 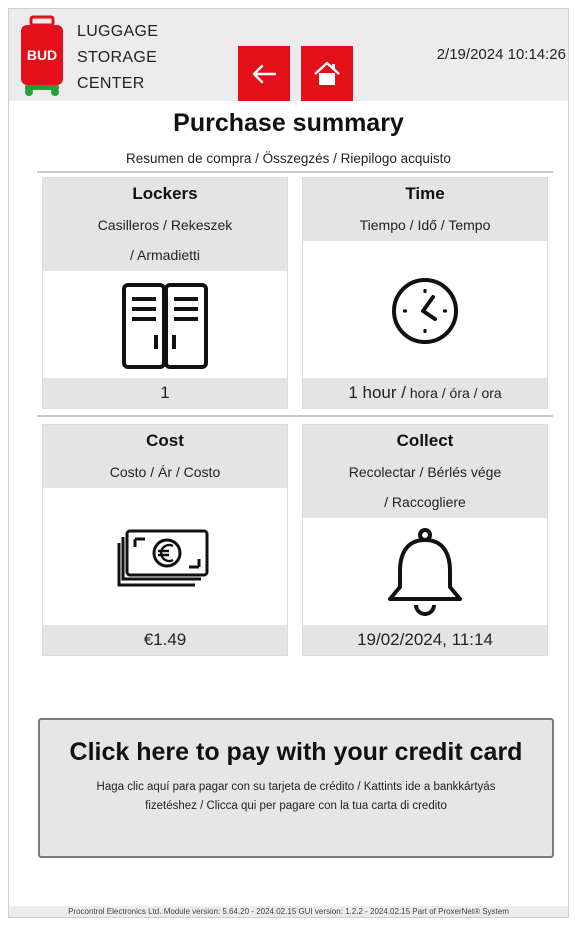 I want to click on cost-card-header: Cost Costo / Ár / Costo, so click(x=165, y=456).